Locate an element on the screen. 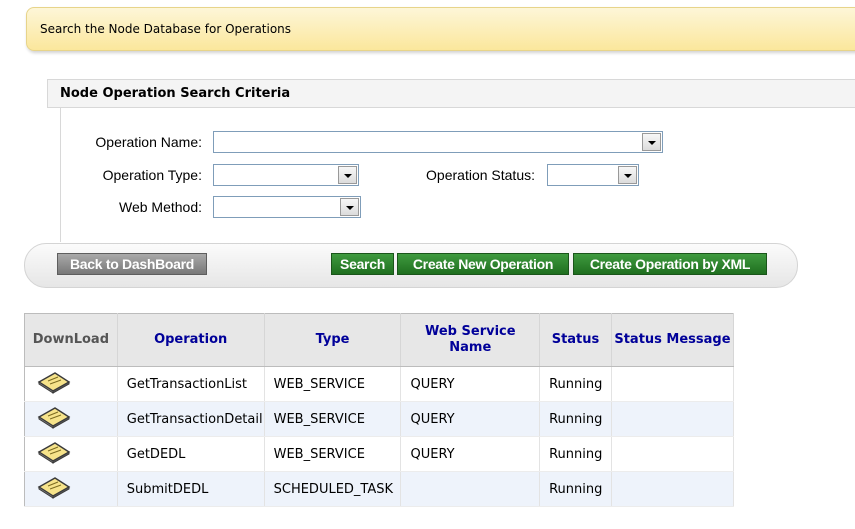  operation-type-label: Operation Type: is located at coordinates (152, 175).